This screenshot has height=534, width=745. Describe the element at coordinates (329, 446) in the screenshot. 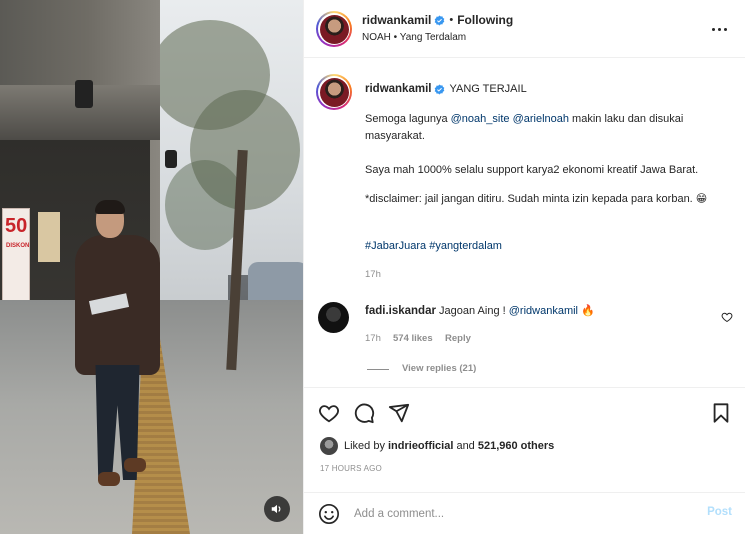

I see `liker-avatar` at that location.